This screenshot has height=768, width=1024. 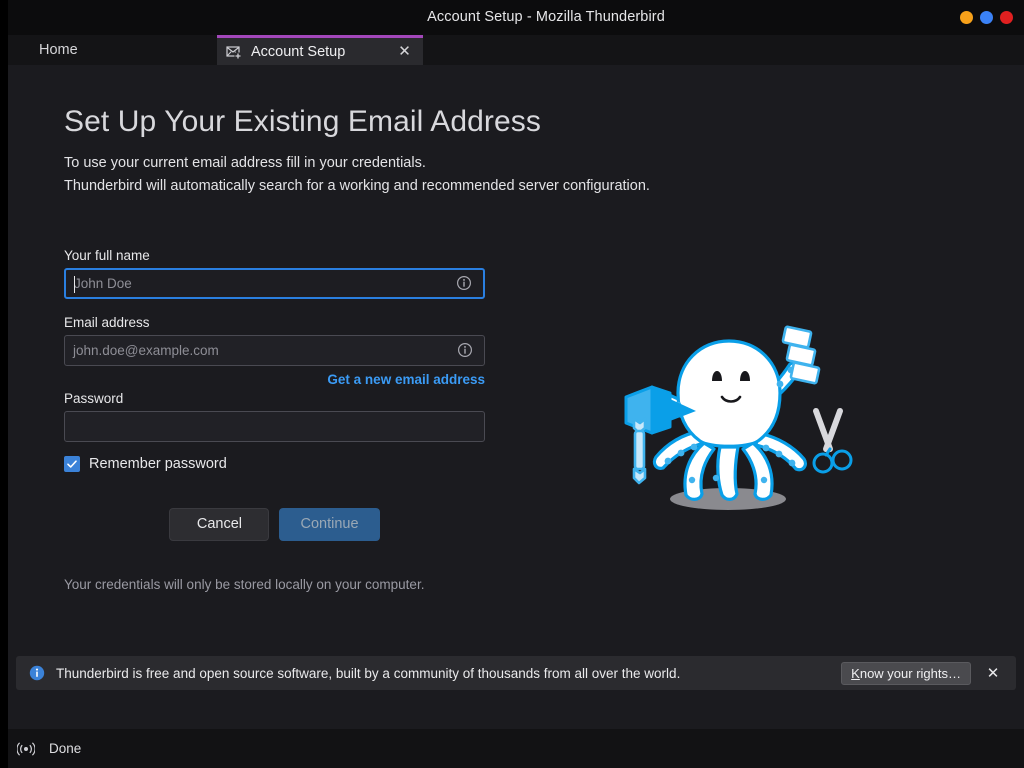 I want to click on title-bar: Account Setup - Mozilla Thunderbird, so click(x=516, y=17).